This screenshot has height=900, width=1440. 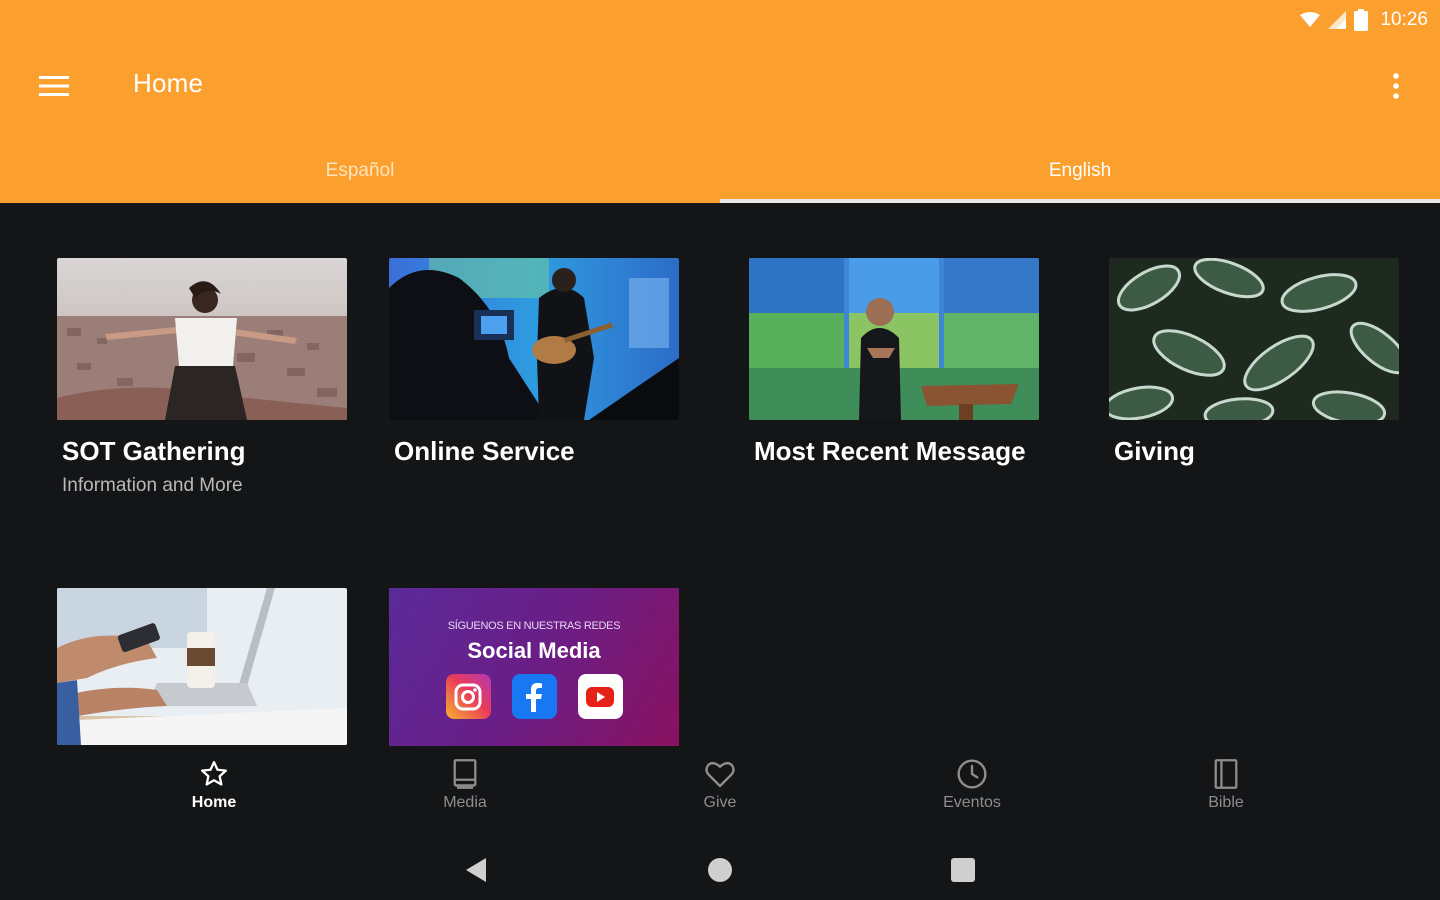 I want to click on page-title: Home, so click(x=168, y=83).